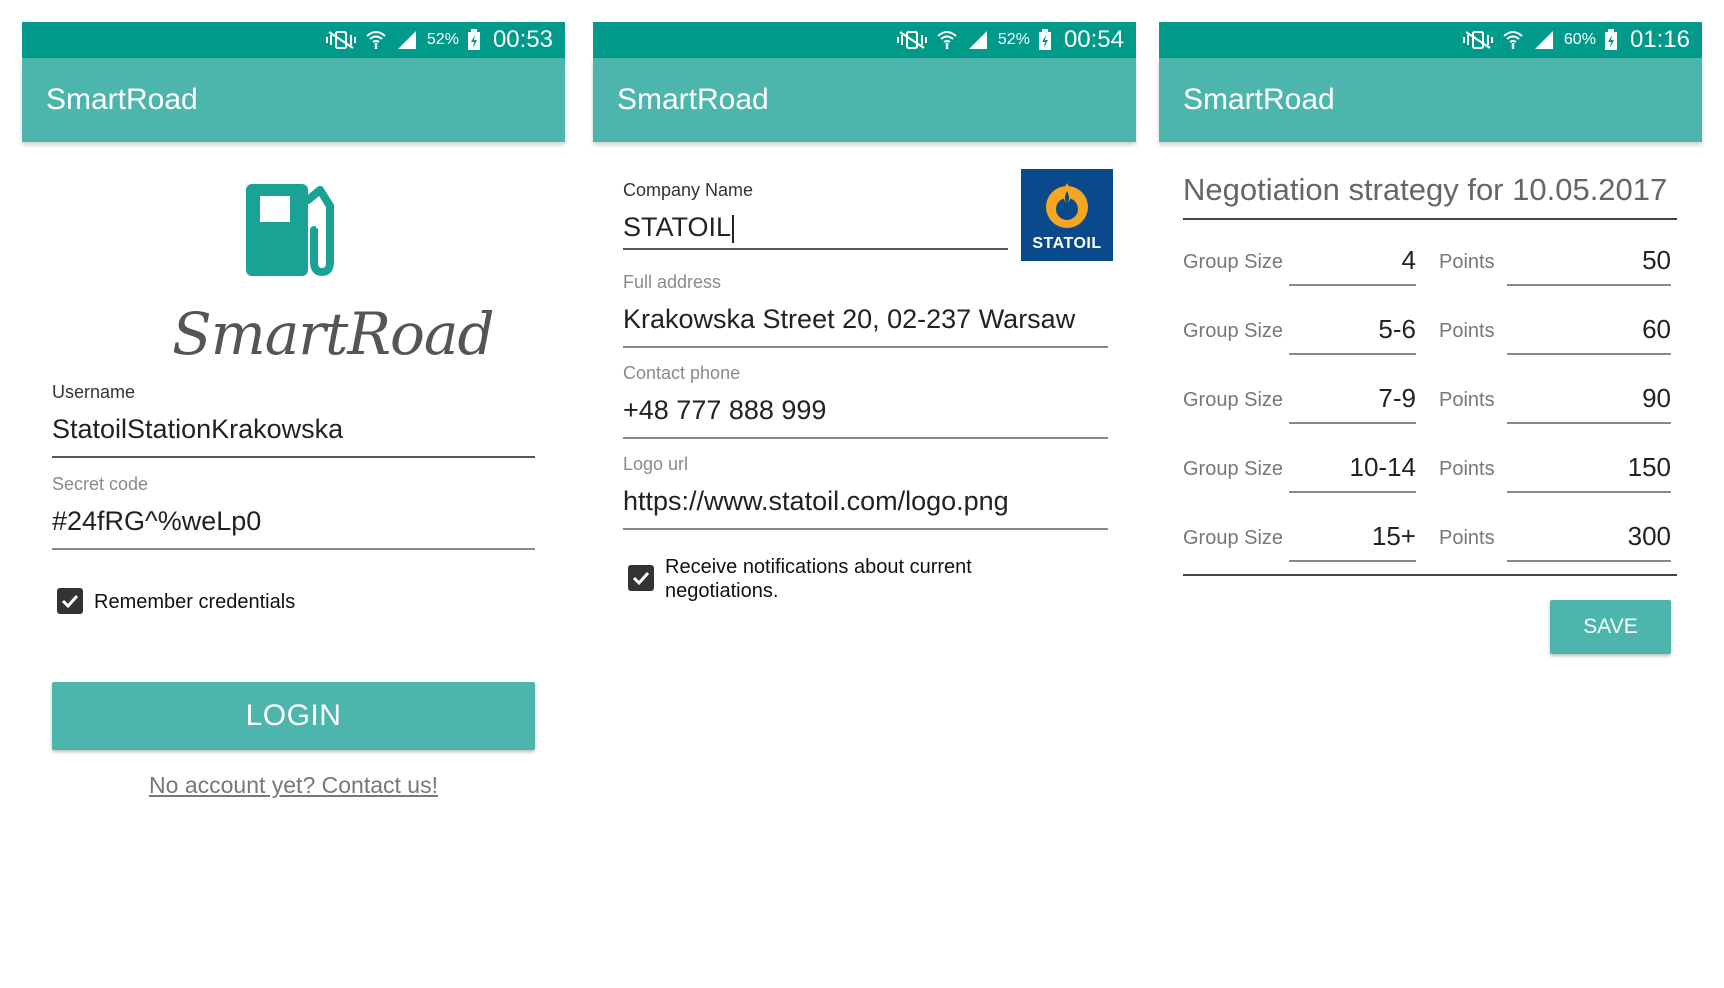 This screenshot has height=988, width=1724. What do you see at coordinates (1425, 189) in the screenshot?
I see `negotiation-title: Negotiation strategy for 10.05.2017` at bounding box center [1425, 189].